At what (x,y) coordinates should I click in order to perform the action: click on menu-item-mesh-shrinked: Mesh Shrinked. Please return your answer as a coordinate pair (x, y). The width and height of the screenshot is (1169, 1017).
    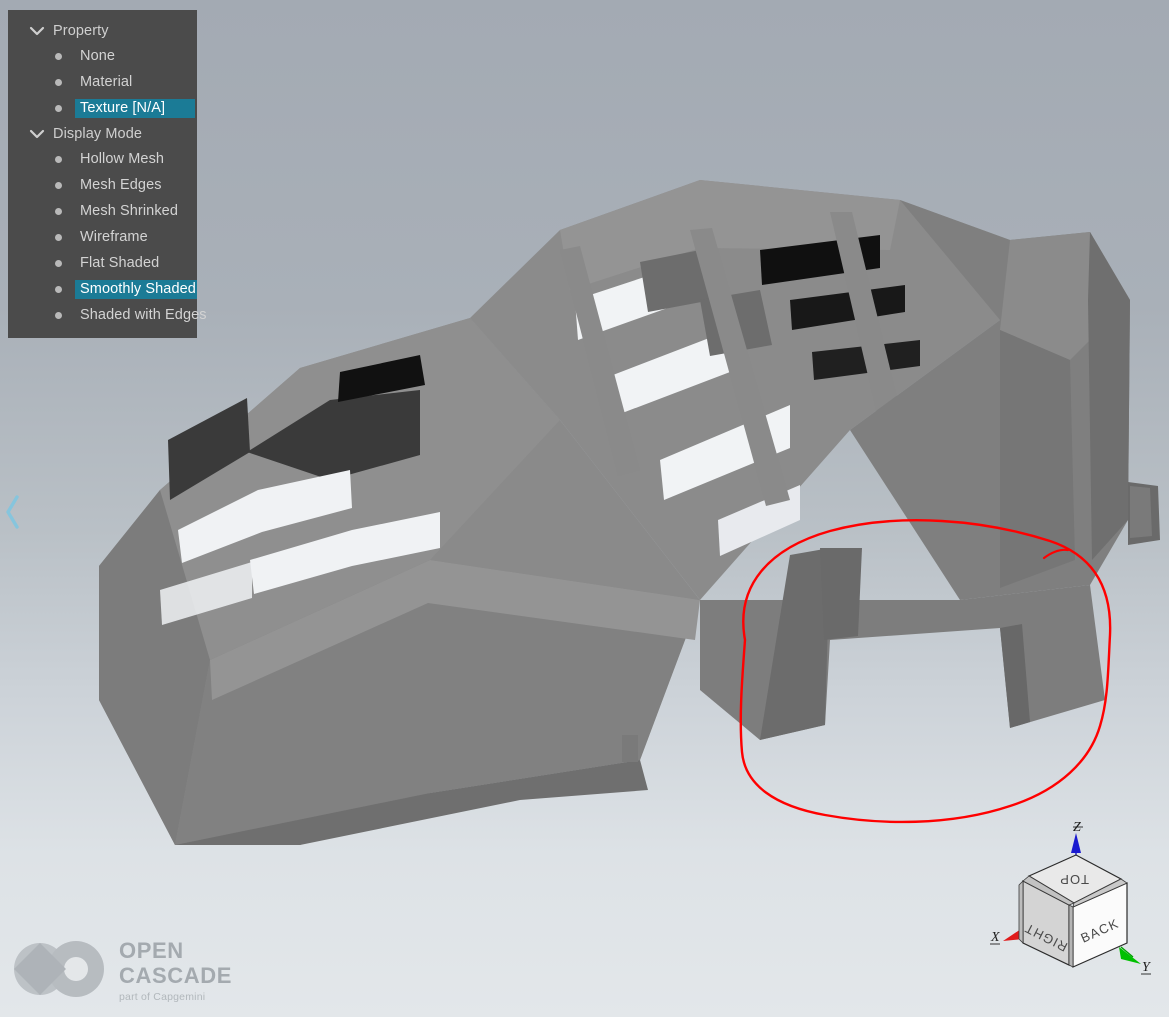
    Looking at the image, I should click on (102, 211).